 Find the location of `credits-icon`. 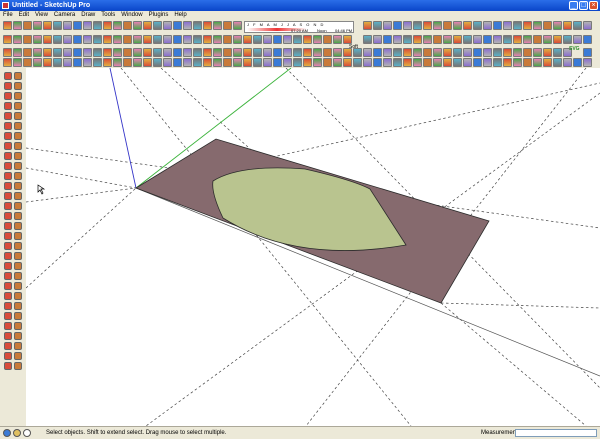

credits-icon is located at coordinates (17, 433).